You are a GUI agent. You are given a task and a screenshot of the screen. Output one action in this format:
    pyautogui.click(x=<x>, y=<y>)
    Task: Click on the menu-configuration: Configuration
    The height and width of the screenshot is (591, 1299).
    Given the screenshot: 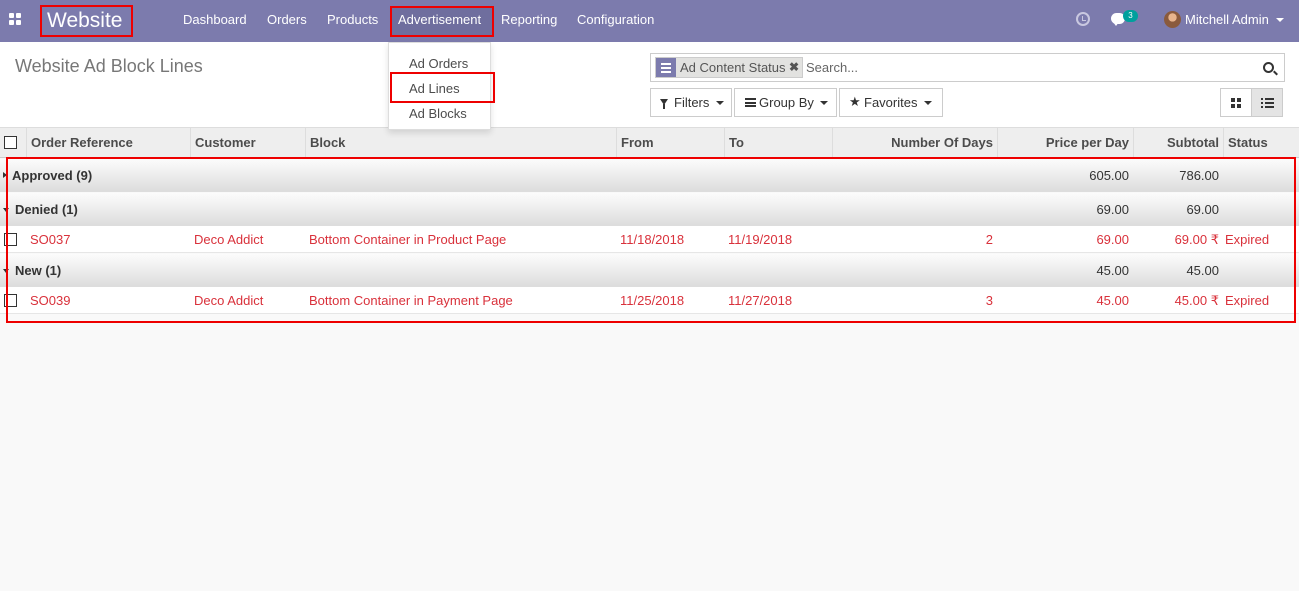 What is the action you would take?
    pyautogui.click(x=615, y=21)
    